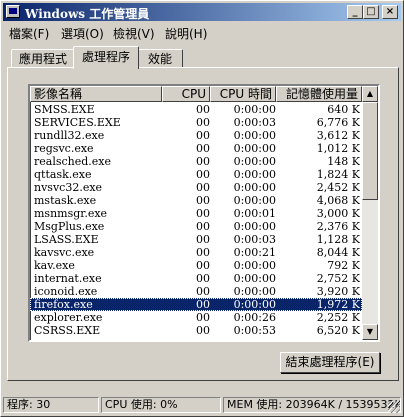 This screenshot has height=417, width=404. I want to click on process-row: realsched.exe 00 0:00:00 148 K, so click(196, 161).